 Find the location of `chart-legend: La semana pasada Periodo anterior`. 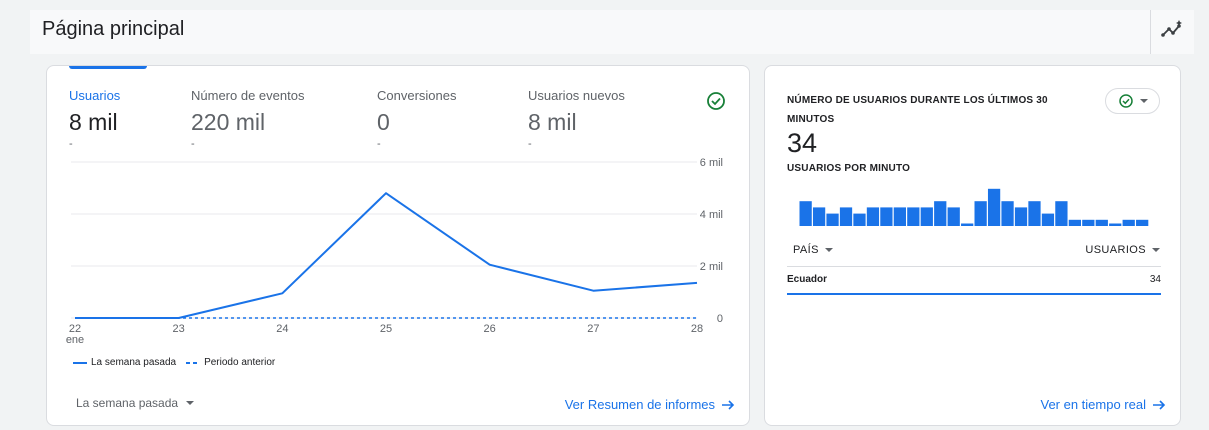

chart-legend: La semana pasada Periodo anterior is located at coordinates (174, 362).